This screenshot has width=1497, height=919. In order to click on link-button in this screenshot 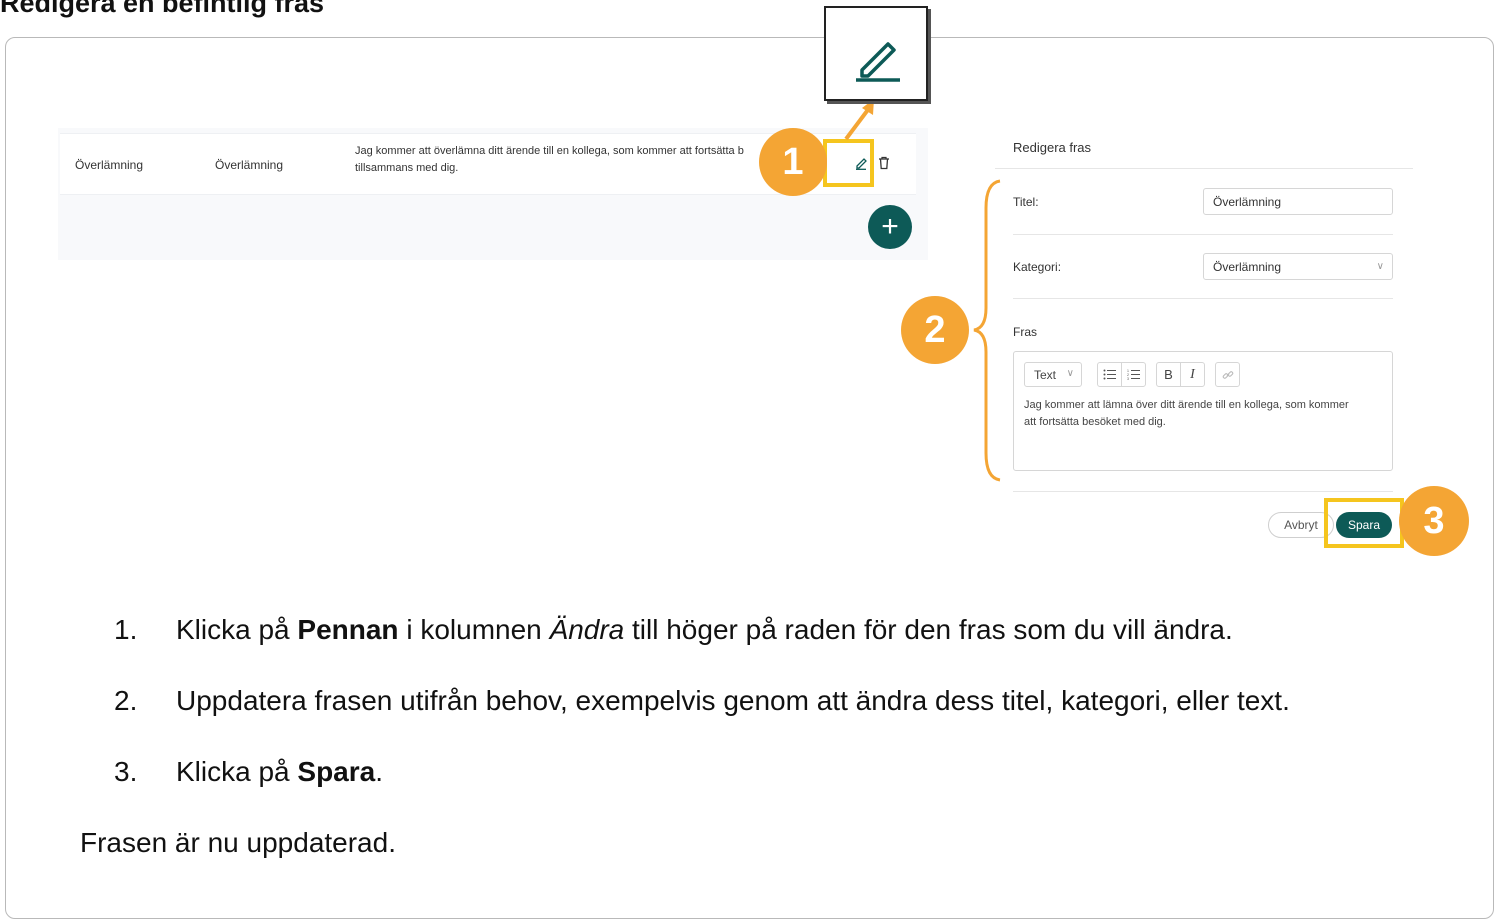, I will do `click(1227, 374)`.